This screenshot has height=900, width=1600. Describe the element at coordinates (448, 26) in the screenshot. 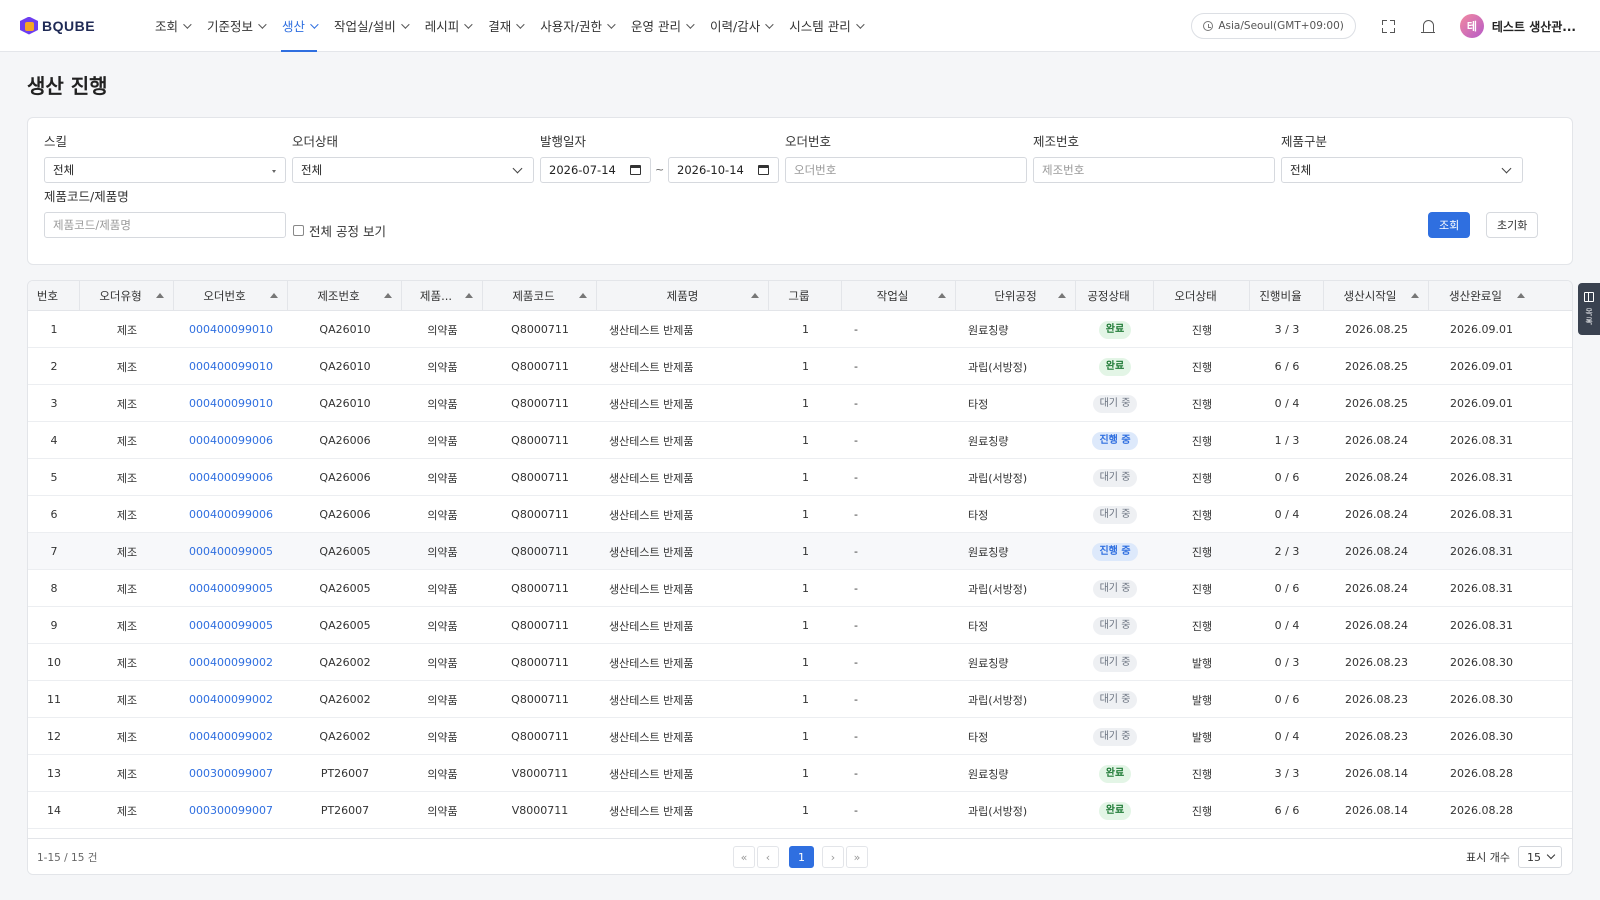

I see `nav-item-4: 레시피` at that location.